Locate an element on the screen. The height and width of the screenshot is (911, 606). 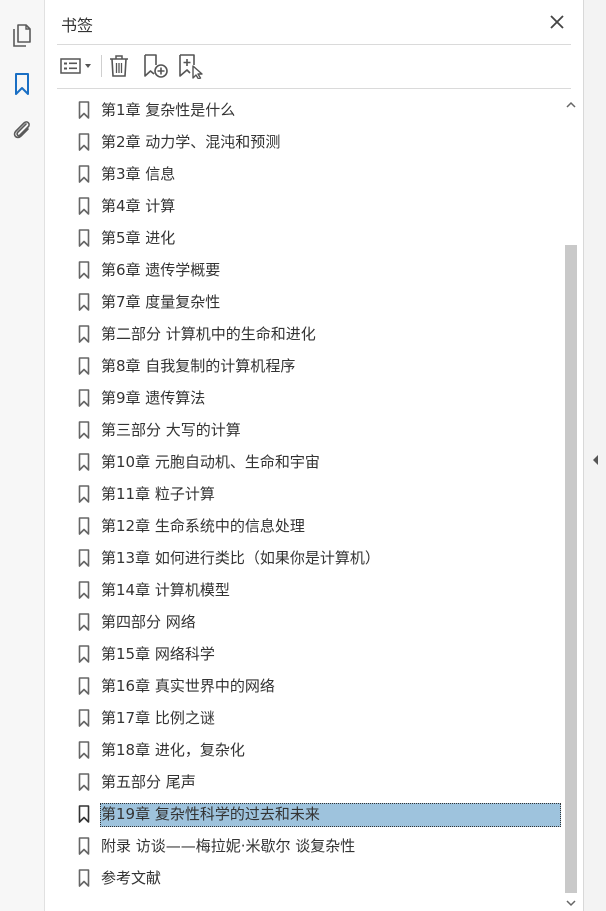
bookmark-from-selection-icon is located at coordinates (190, 66).